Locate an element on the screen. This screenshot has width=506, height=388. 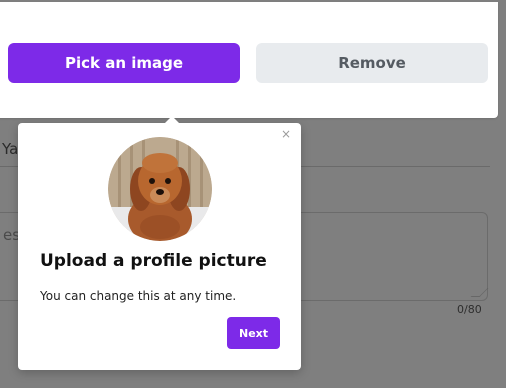
avatar is located at coordinates (160, 189).